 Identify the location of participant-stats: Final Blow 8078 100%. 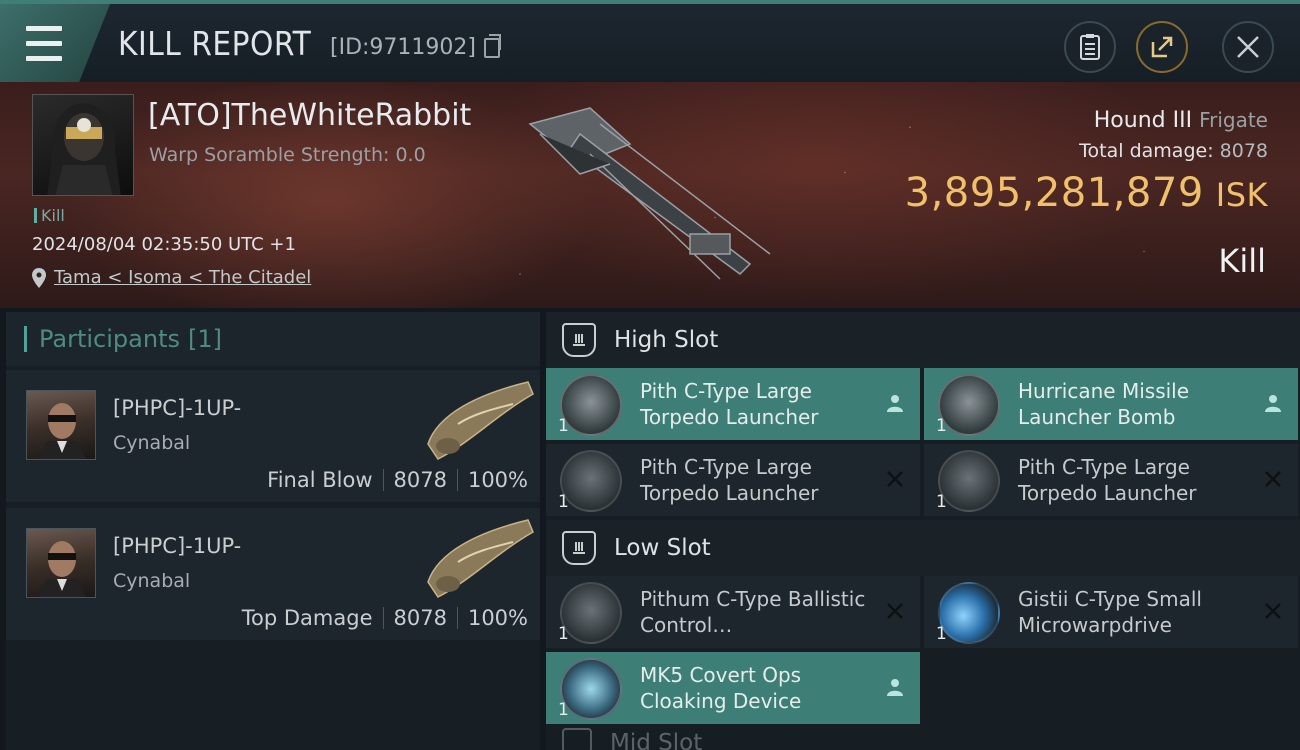
(397, 480).